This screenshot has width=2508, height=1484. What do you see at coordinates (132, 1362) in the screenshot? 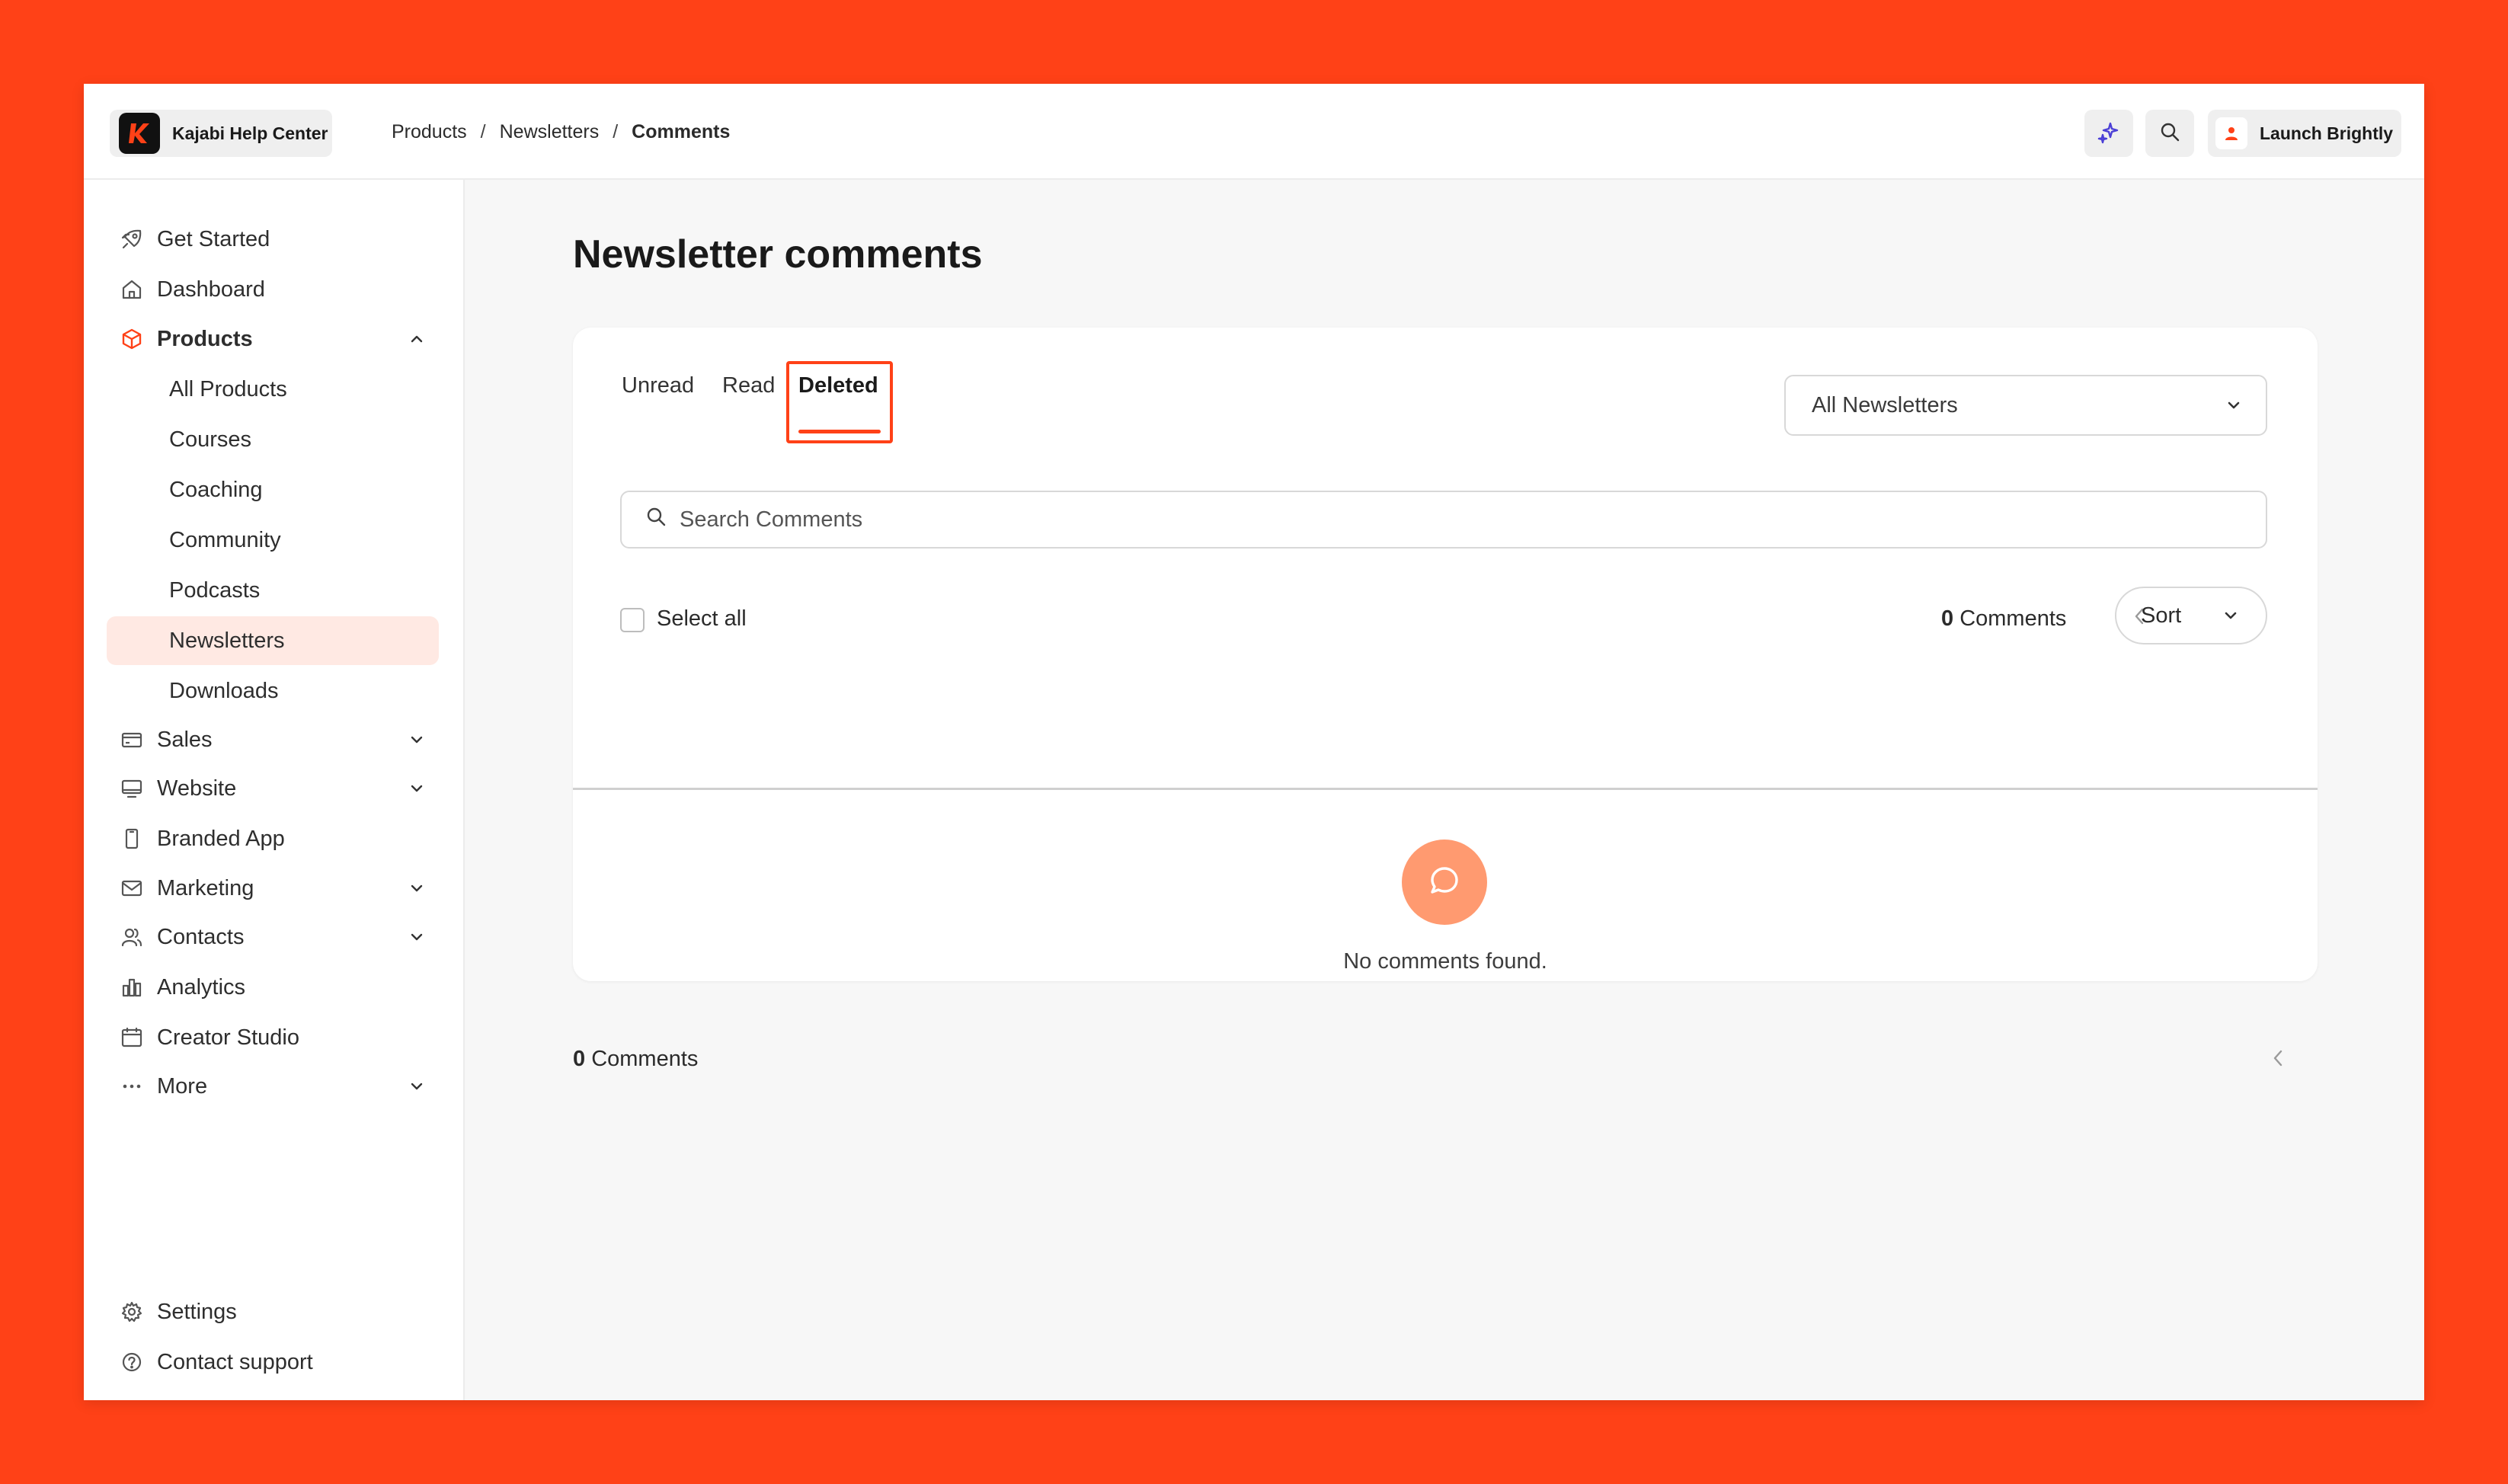
I see `help-circle-icon` at bounding box center [132, 1362].